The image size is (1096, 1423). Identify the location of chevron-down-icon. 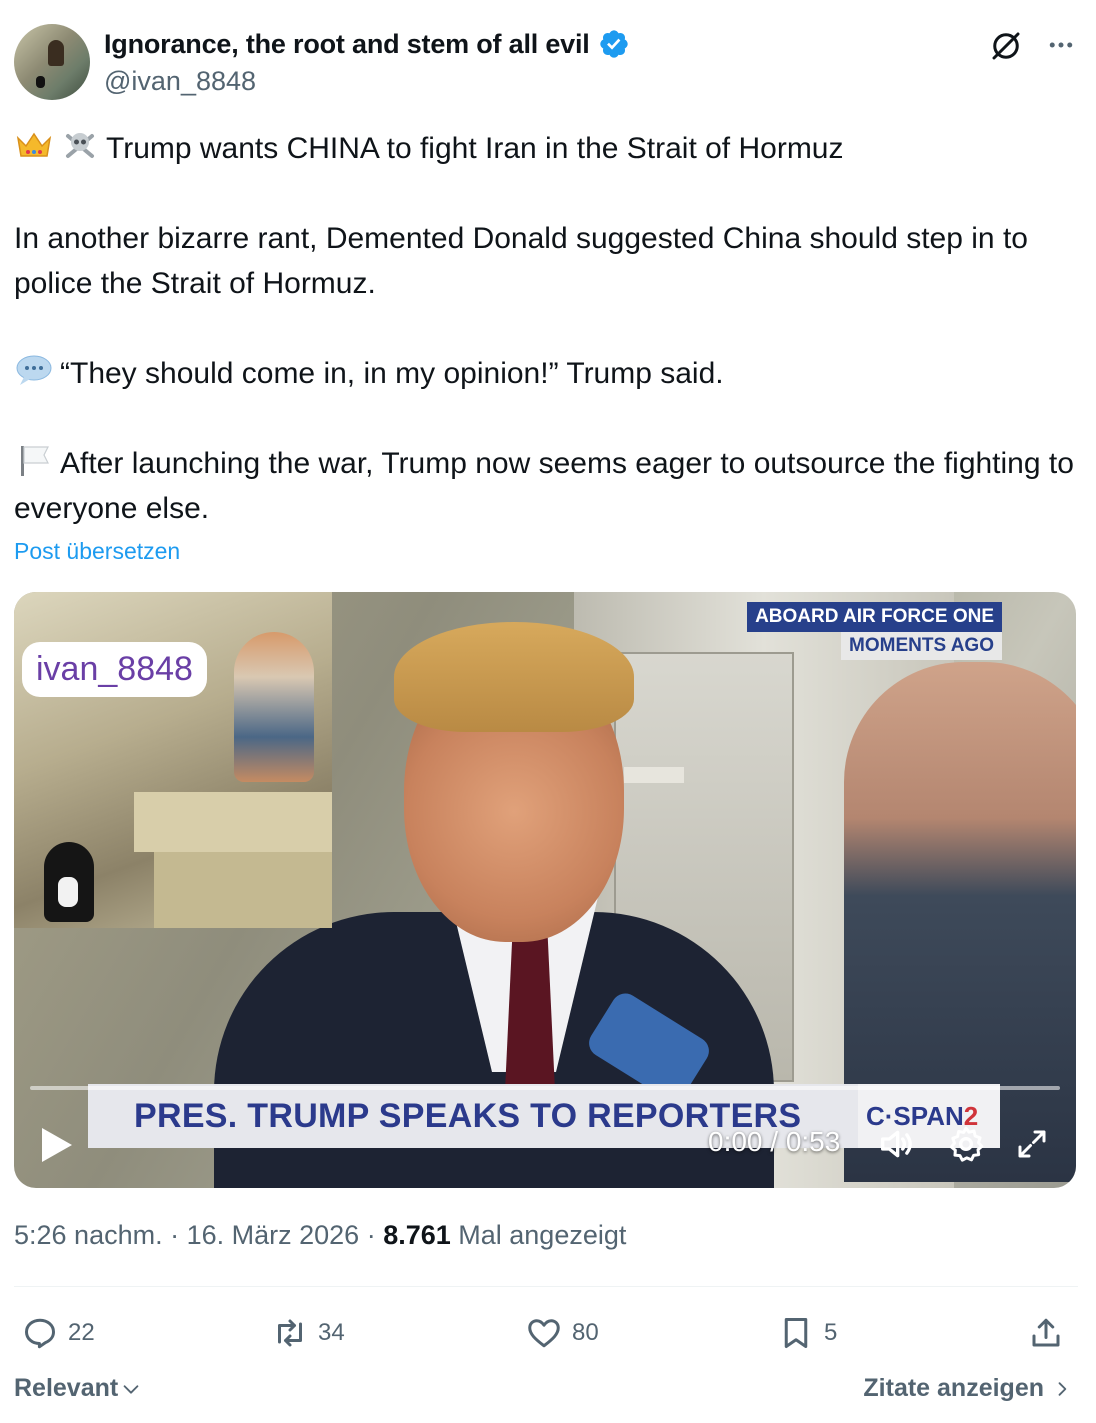
(131, 1389).